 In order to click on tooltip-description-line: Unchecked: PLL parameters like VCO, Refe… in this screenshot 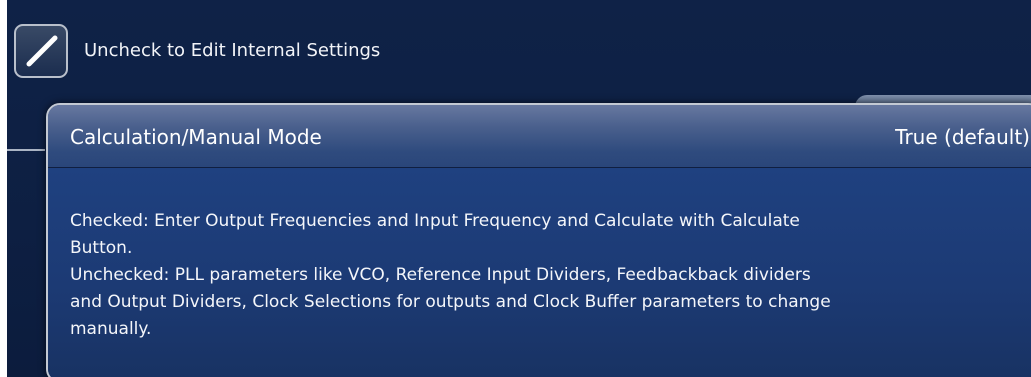, I will do `click(440, 275)`.